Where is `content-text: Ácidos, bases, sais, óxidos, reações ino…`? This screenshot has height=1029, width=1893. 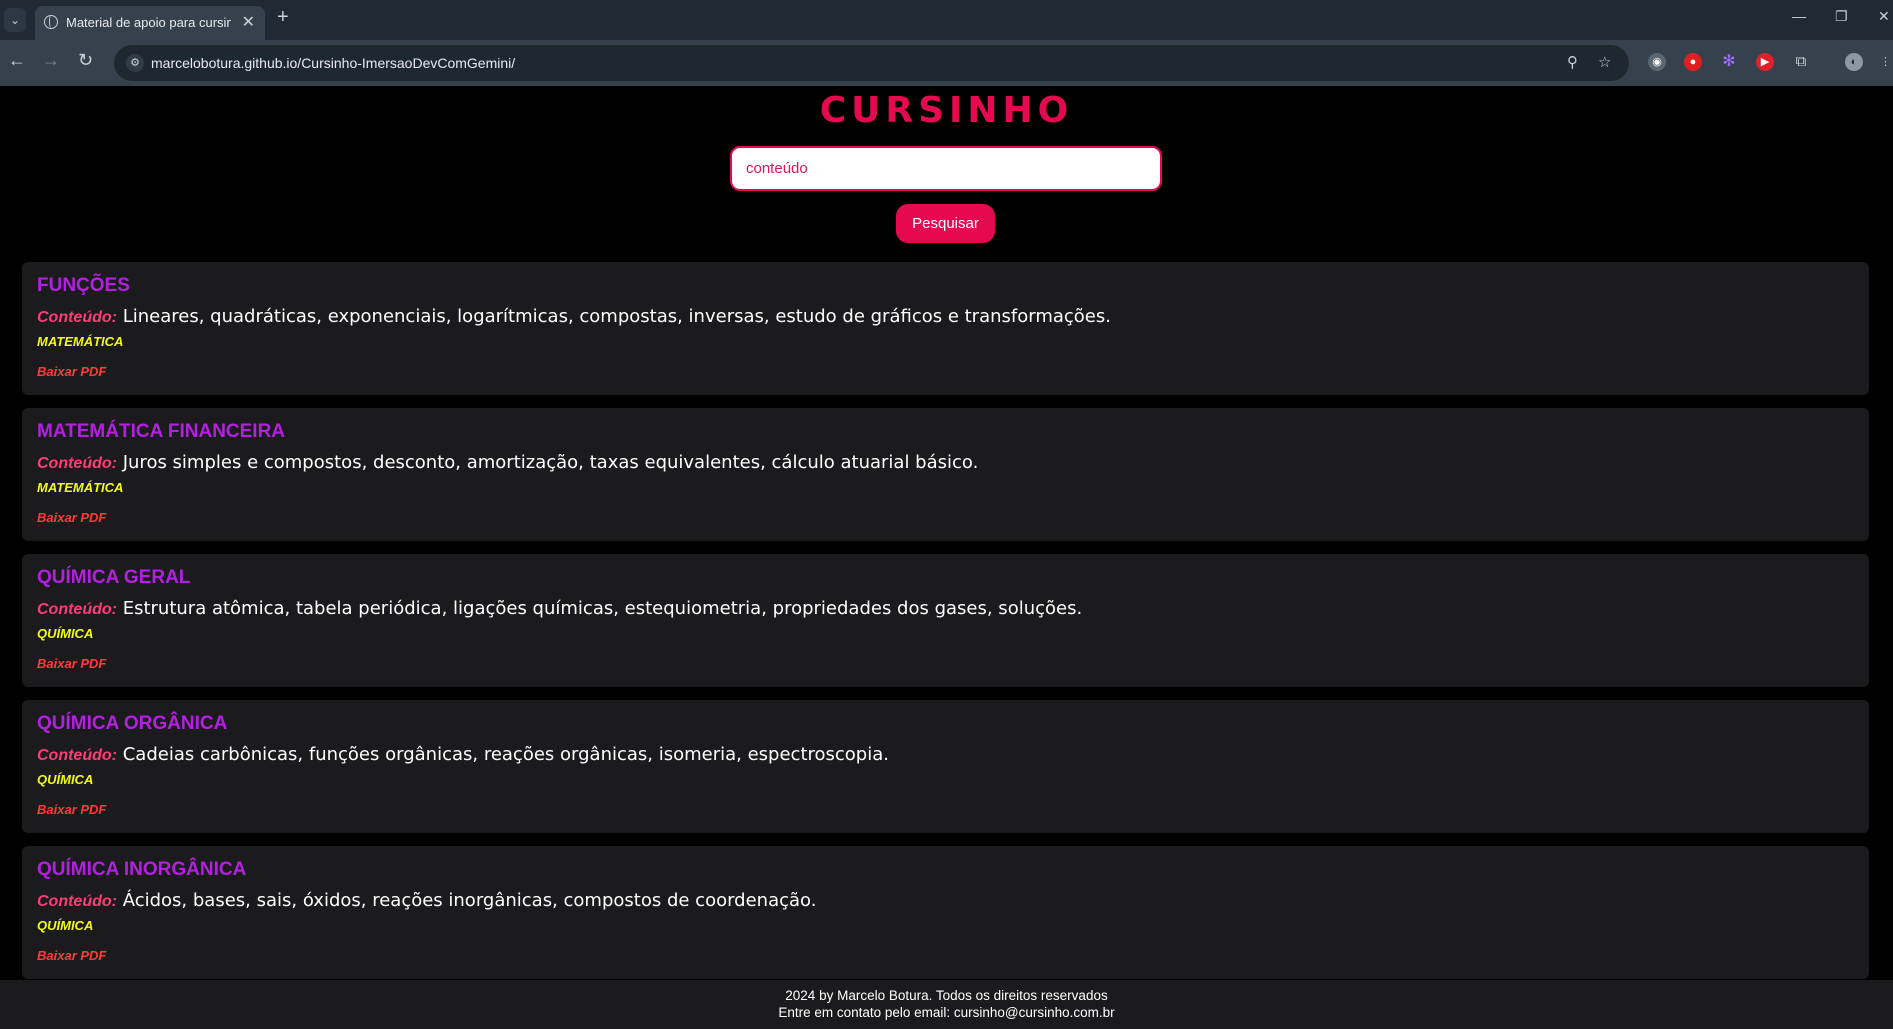
content-text: Ácidos, bases, sais, óxidos, reações ino… is located at coordinates (469, 900).